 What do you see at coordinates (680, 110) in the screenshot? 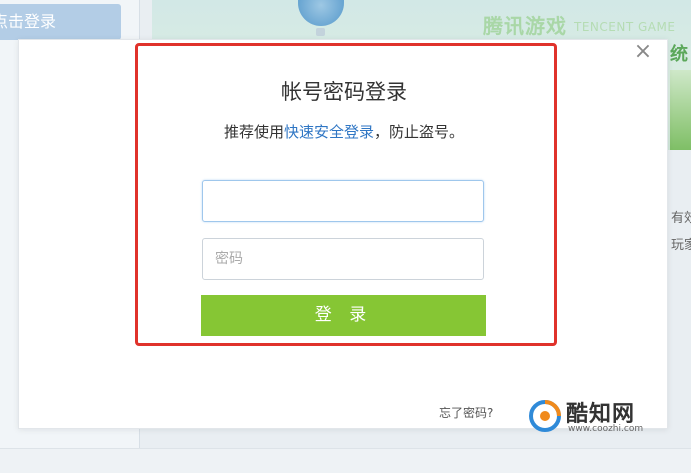
I see `grass-graphic` at bounding box center [680, 110].